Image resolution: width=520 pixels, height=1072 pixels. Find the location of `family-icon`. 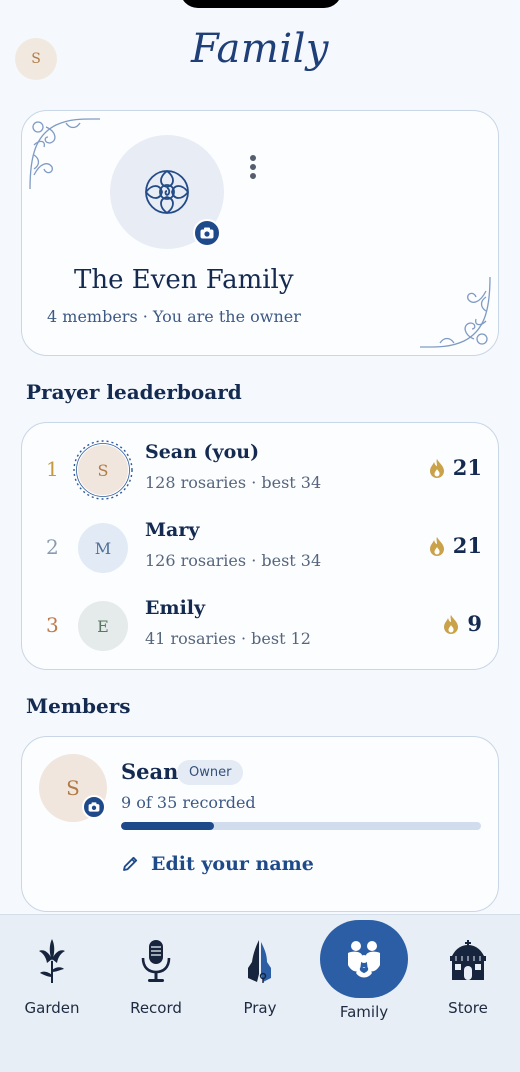

family-icon is located at coordinates (364, 959).